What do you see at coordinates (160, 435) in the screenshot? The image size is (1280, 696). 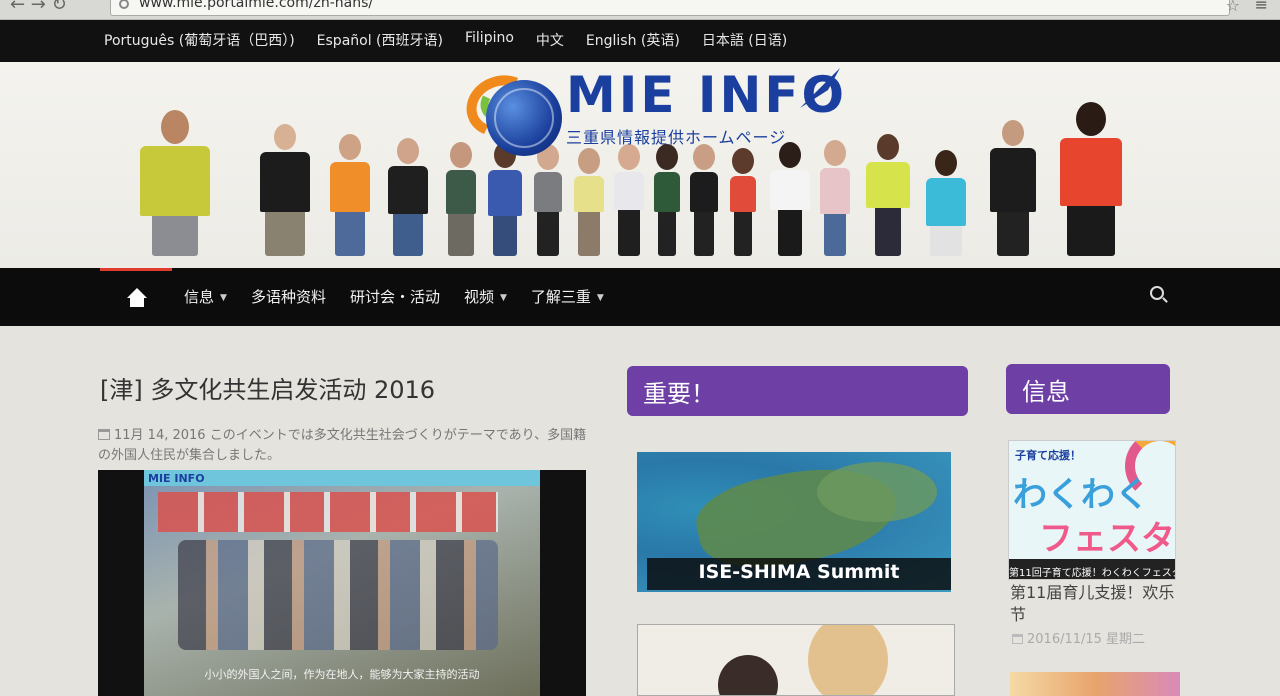 I see `post-date: 11月 14, 2016` at bounding box center [160, 435].